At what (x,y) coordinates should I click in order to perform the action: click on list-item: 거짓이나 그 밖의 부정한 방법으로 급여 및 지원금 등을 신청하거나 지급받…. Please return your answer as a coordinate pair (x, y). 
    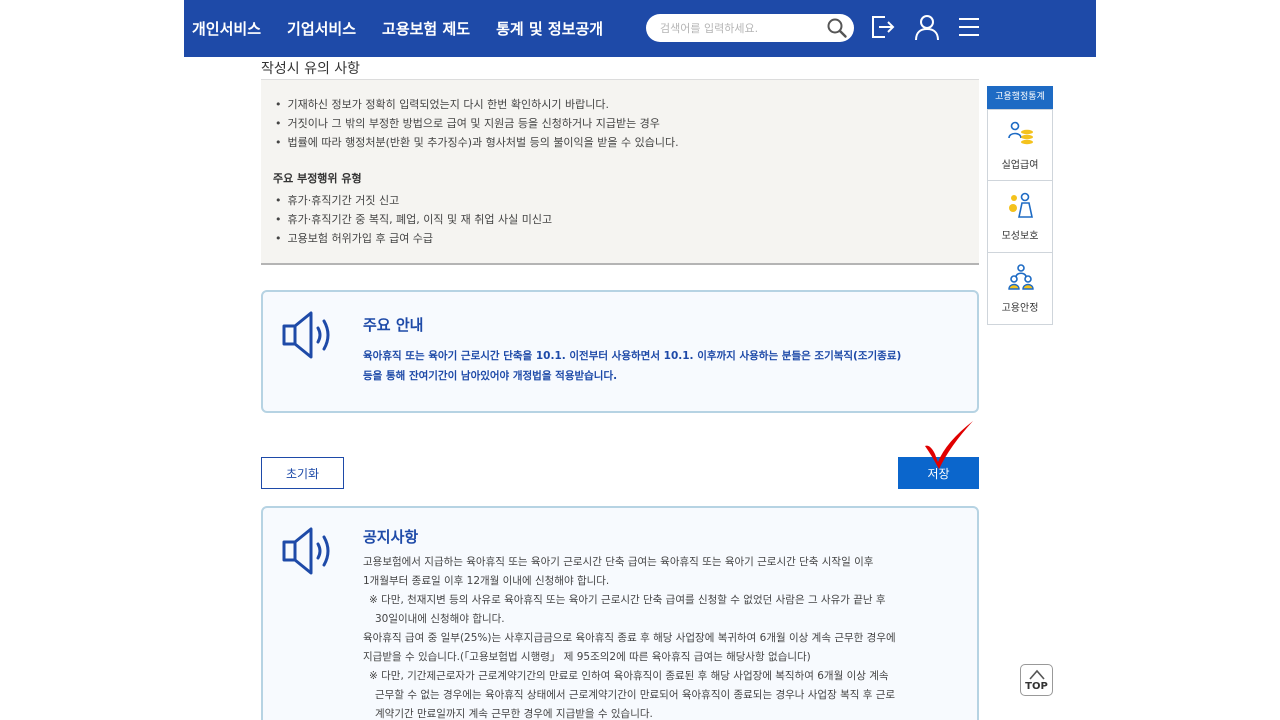
    Looking at the image, I should click on (477, 123).